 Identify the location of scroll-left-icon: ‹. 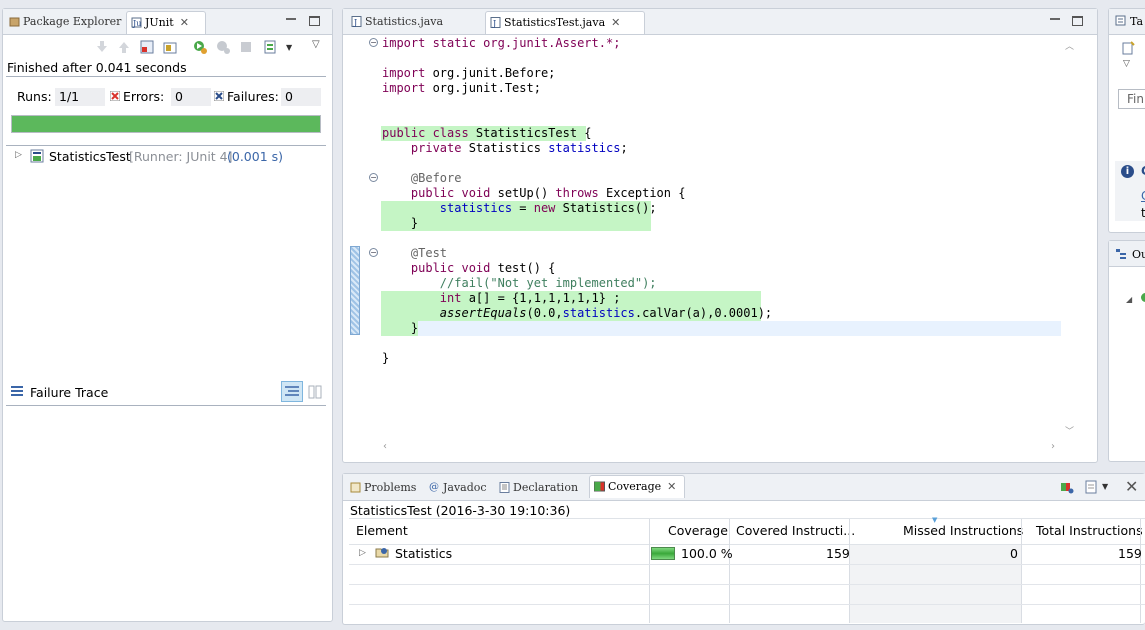
(385, 446).